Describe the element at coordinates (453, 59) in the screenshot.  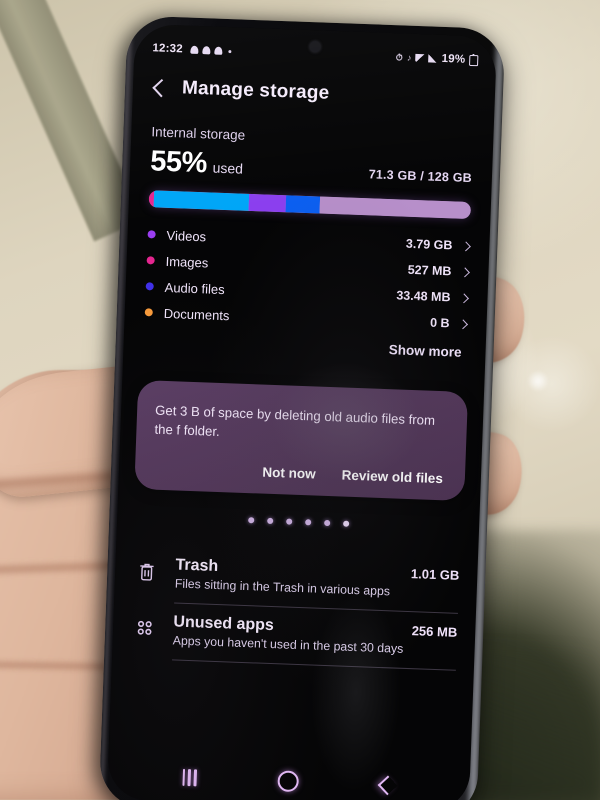
I see `battery-percent: 19%` at that location.